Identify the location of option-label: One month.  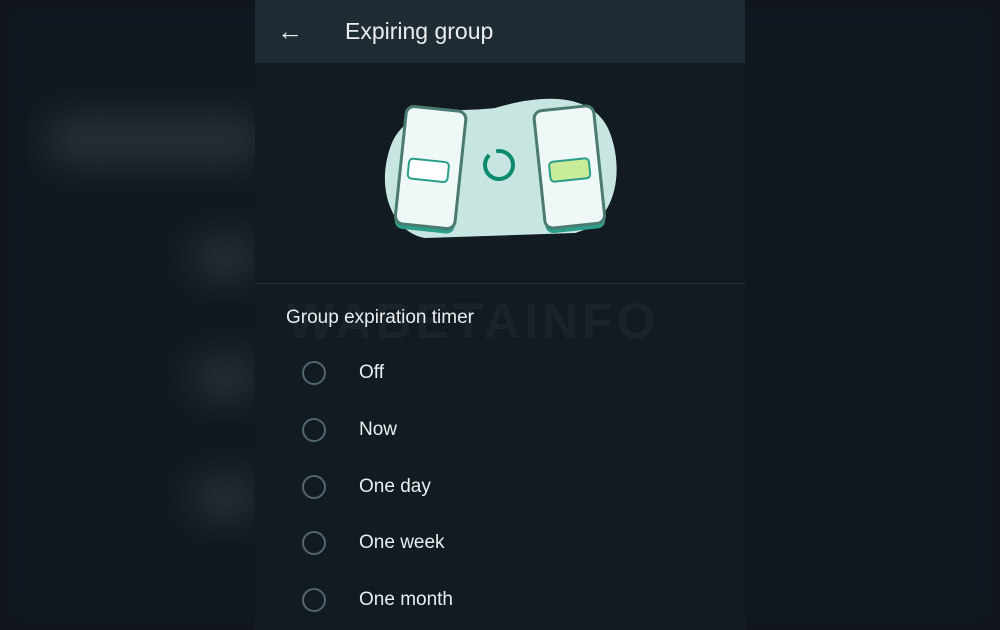
(406, 599).